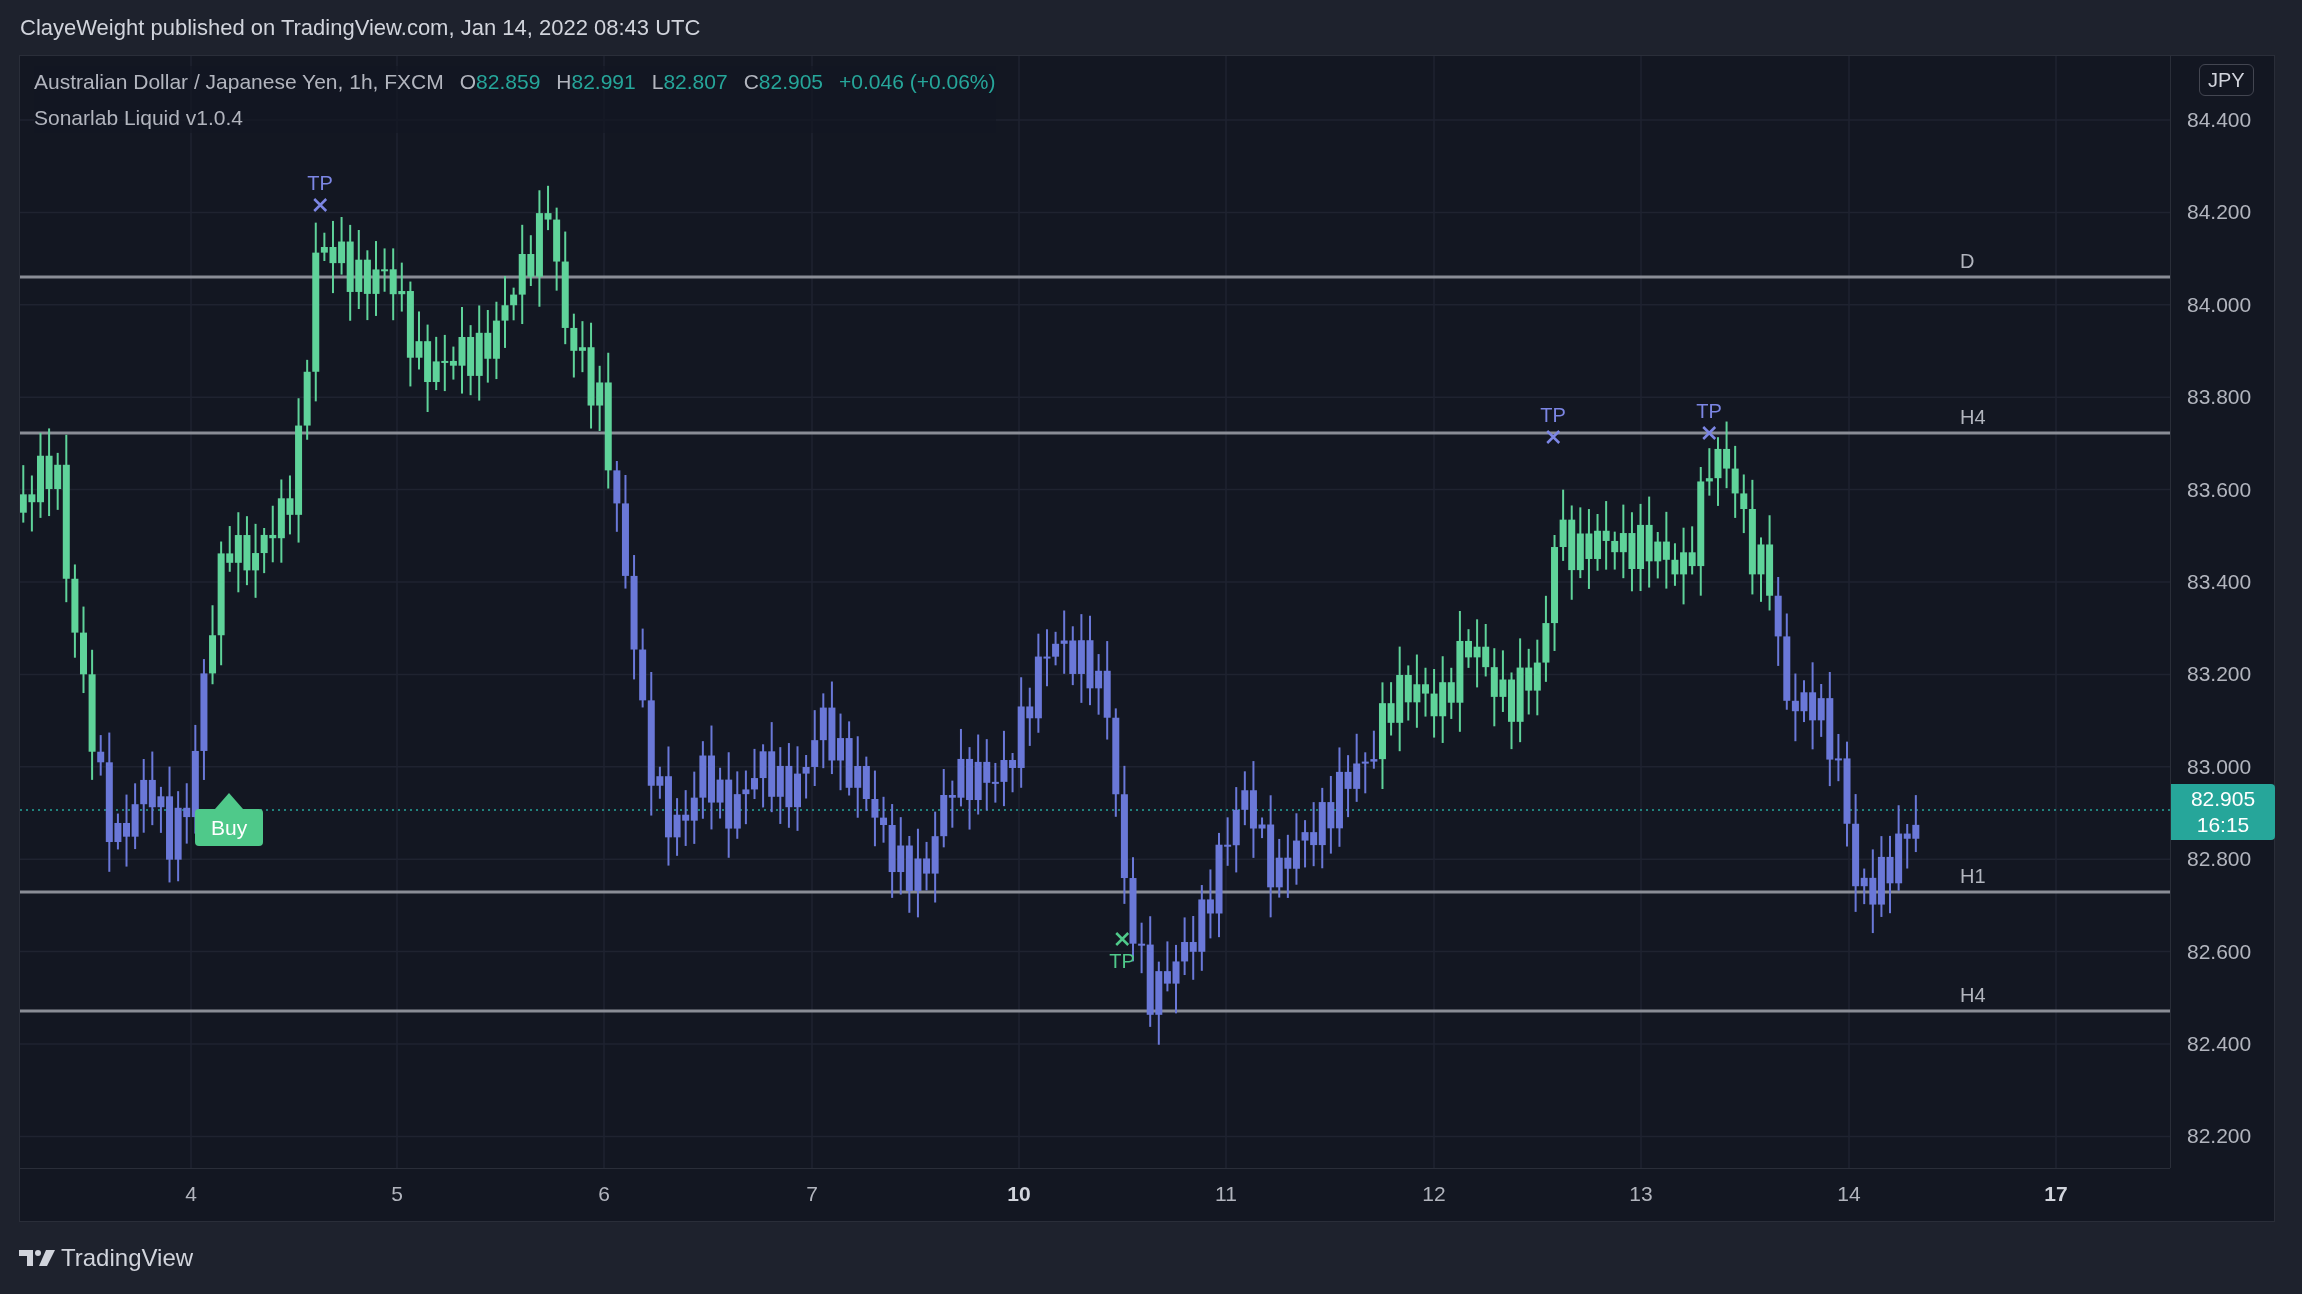 The width and height of the screenshot is (2302, 1294). I want to click on symbol-title: Australian Dollar / Japanese Yen, 1h, FXCM, so click(239, 82).